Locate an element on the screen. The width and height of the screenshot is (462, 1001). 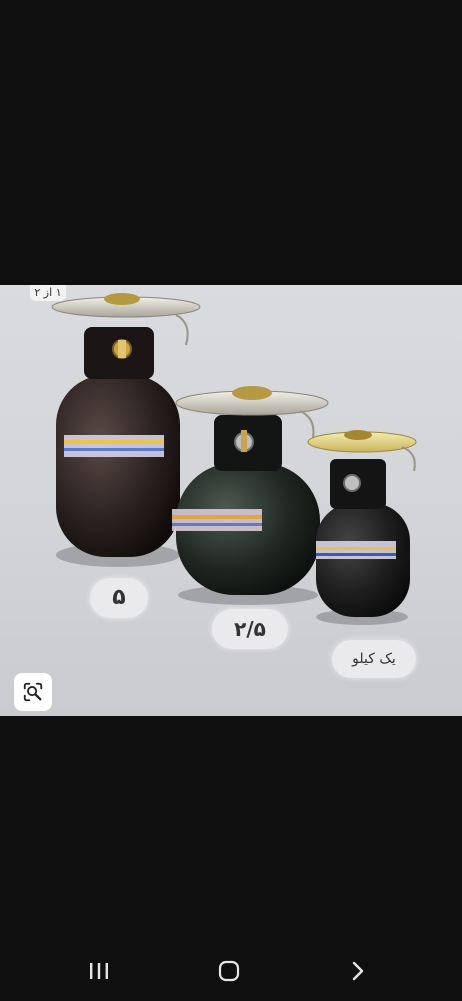
size-label-large: ۵ is located at coordinates (119, 598).